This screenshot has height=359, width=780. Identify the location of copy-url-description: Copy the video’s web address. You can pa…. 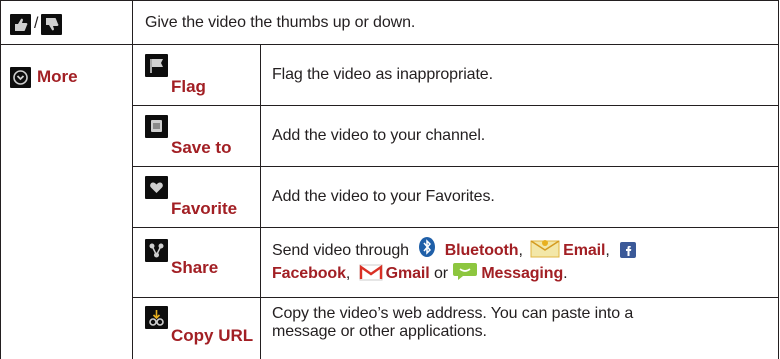
(522, 328).